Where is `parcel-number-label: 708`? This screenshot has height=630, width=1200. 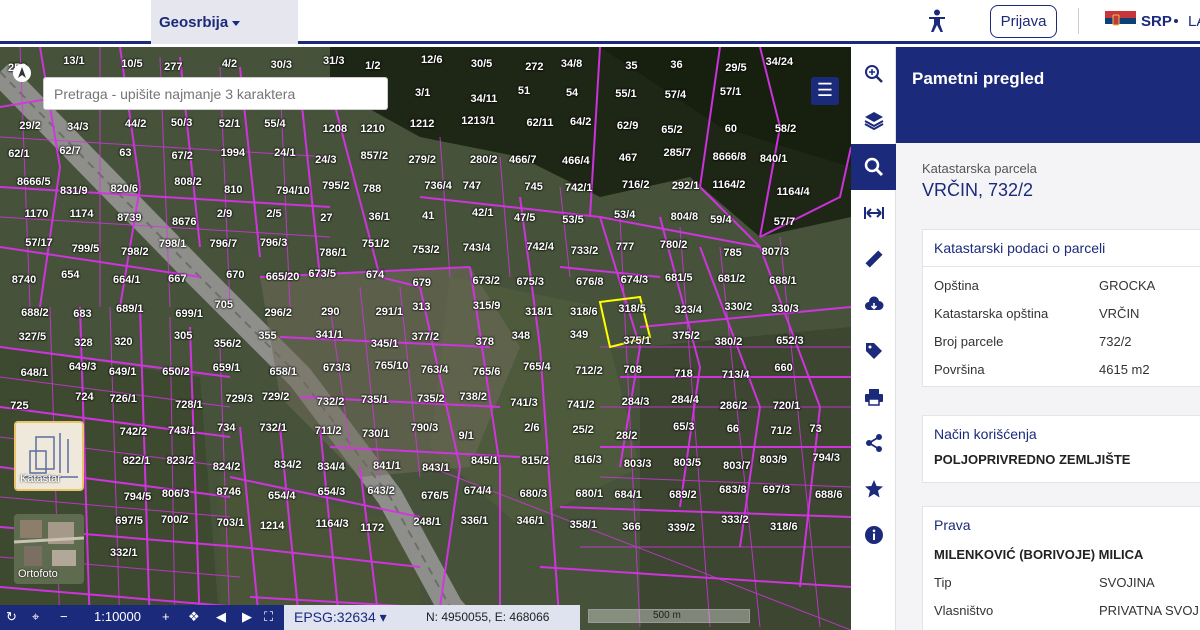 parcel-number-label: 708 is located at coordinates (632, 370).